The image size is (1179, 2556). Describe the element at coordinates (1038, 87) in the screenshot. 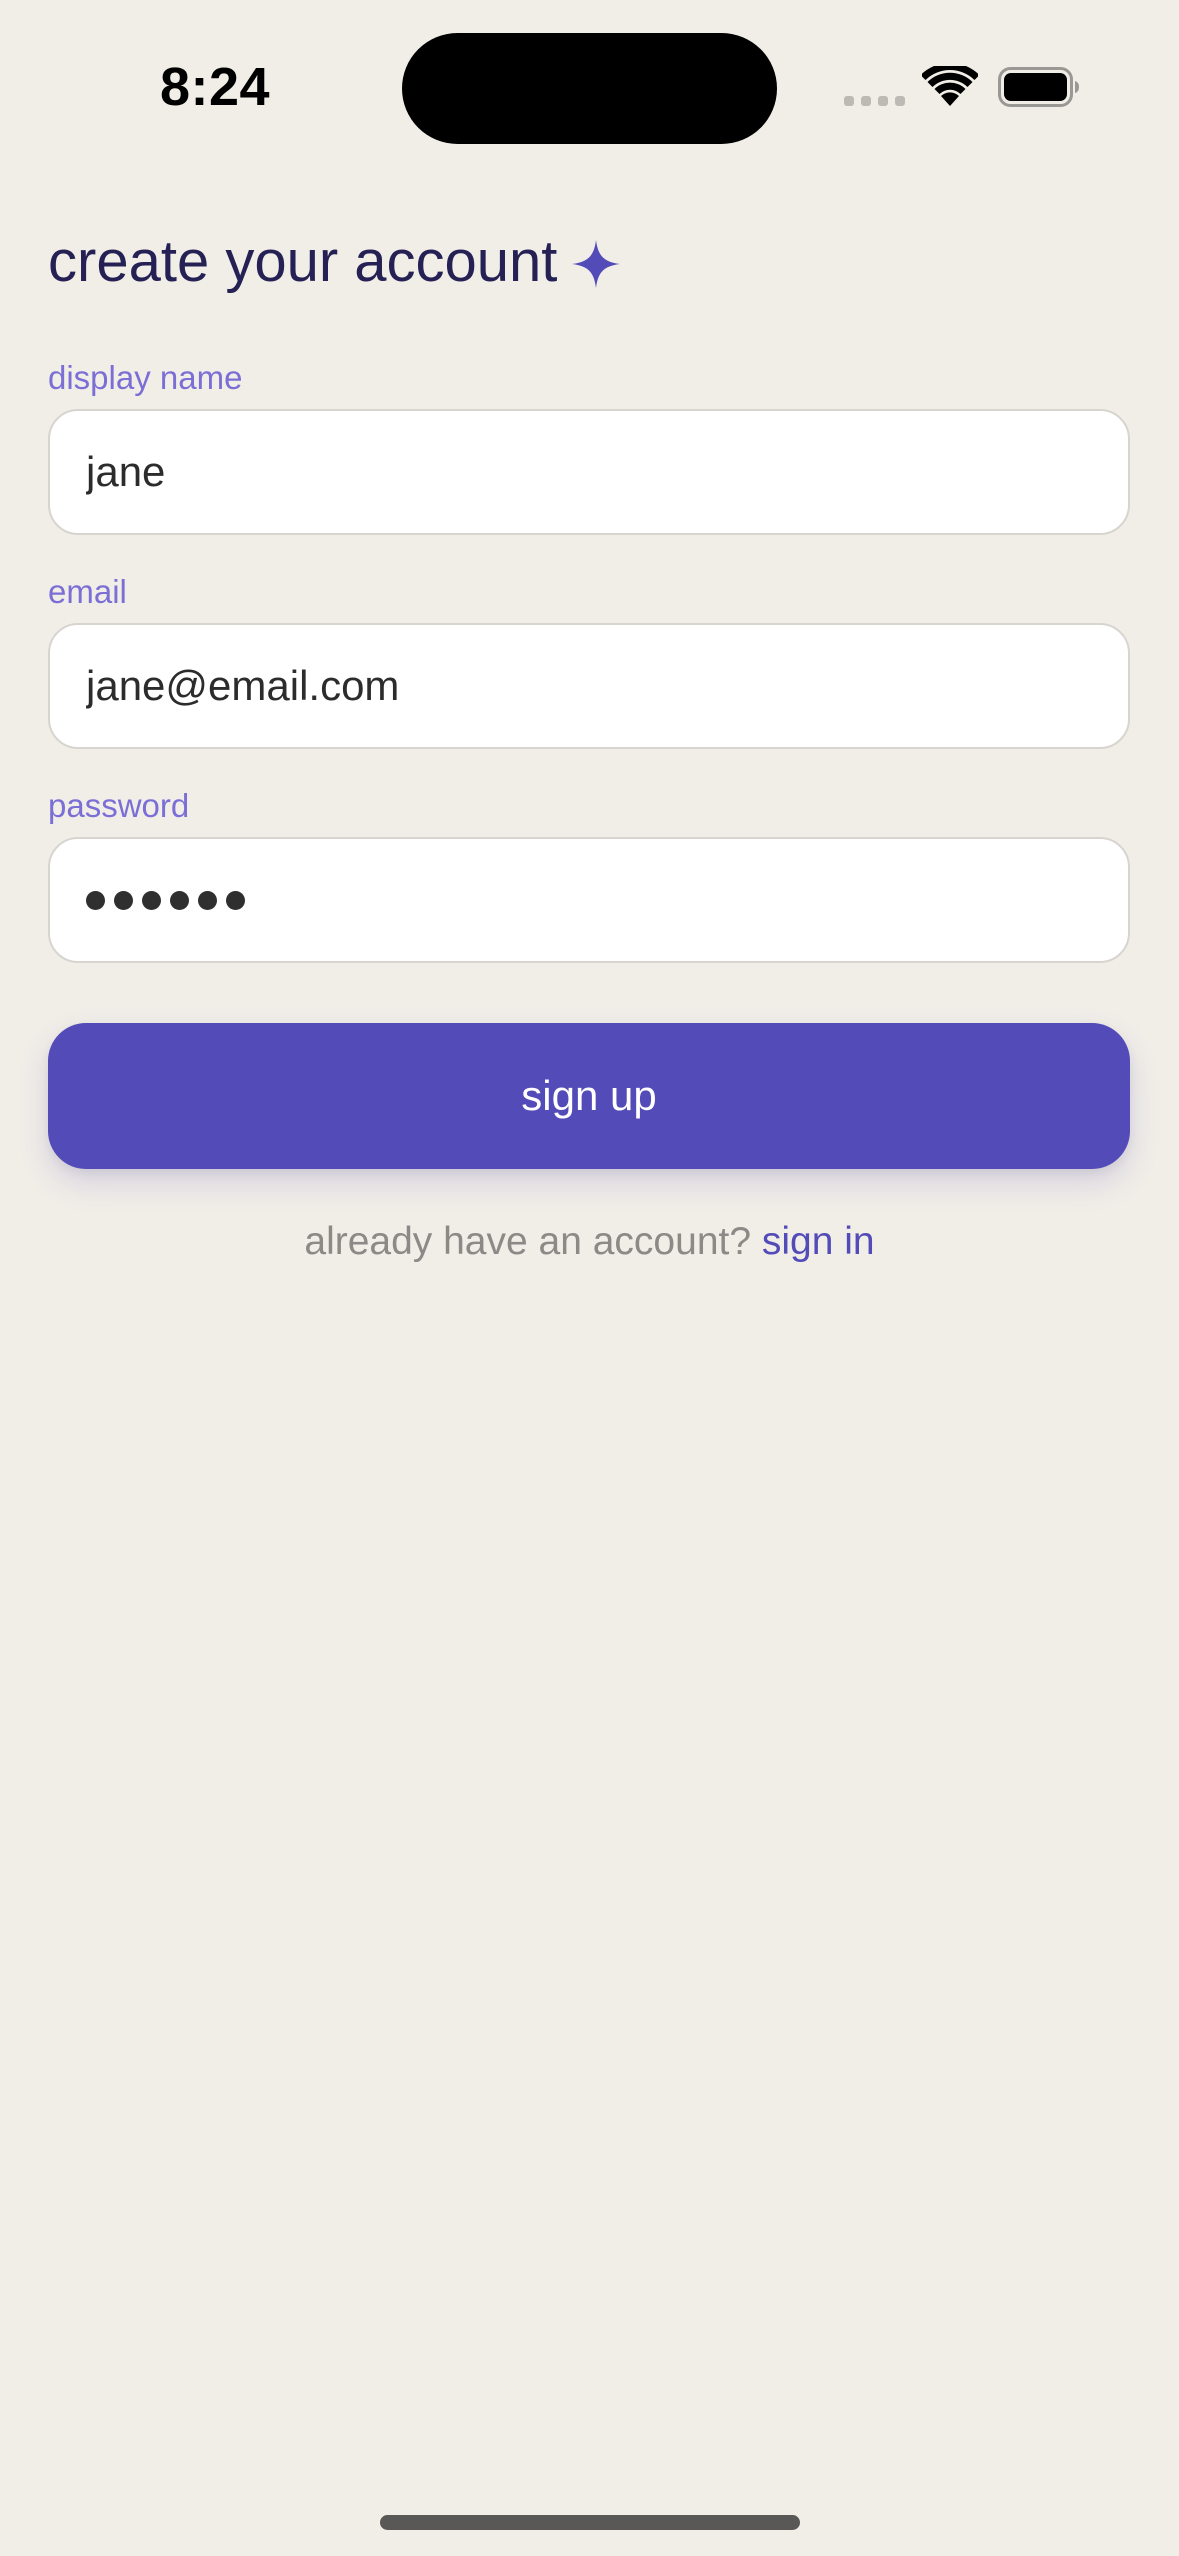

I see `battery-icon` at that location.